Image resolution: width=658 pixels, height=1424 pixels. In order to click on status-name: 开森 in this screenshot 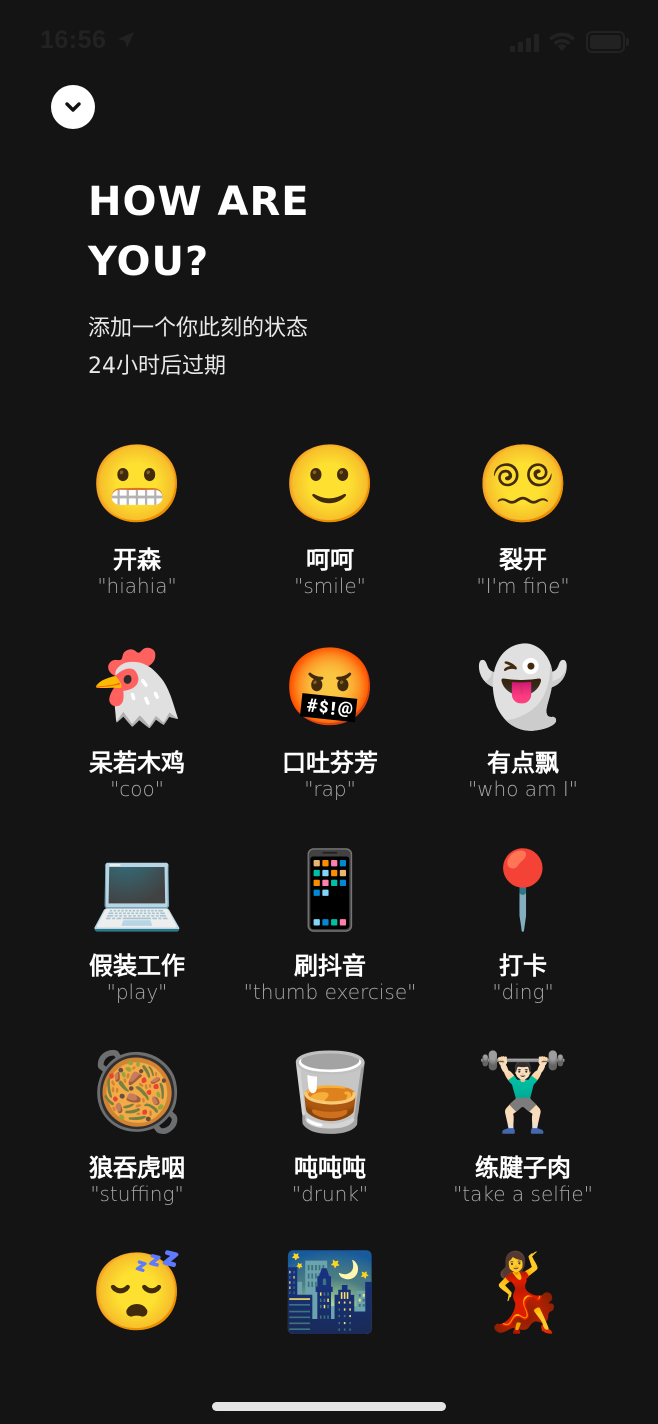, I will do `click(137, 560)`.